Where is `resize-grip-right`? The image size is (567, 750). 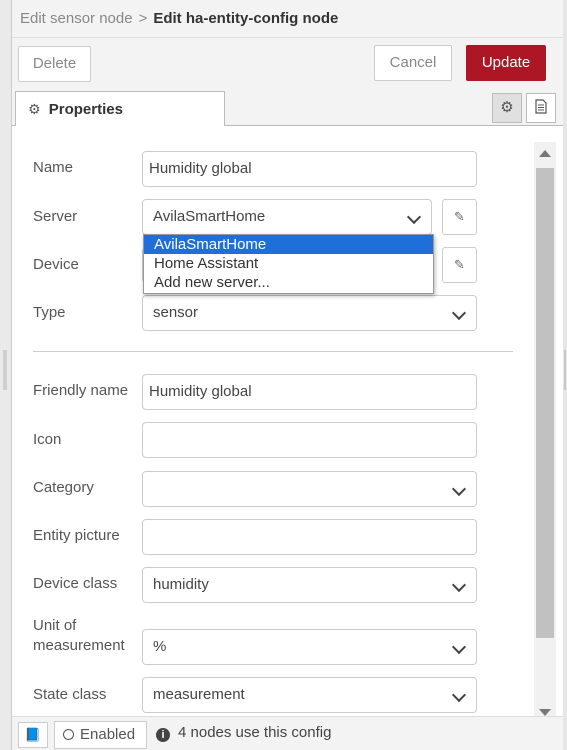
resize-grip-right is located at coordinates (565, 370).